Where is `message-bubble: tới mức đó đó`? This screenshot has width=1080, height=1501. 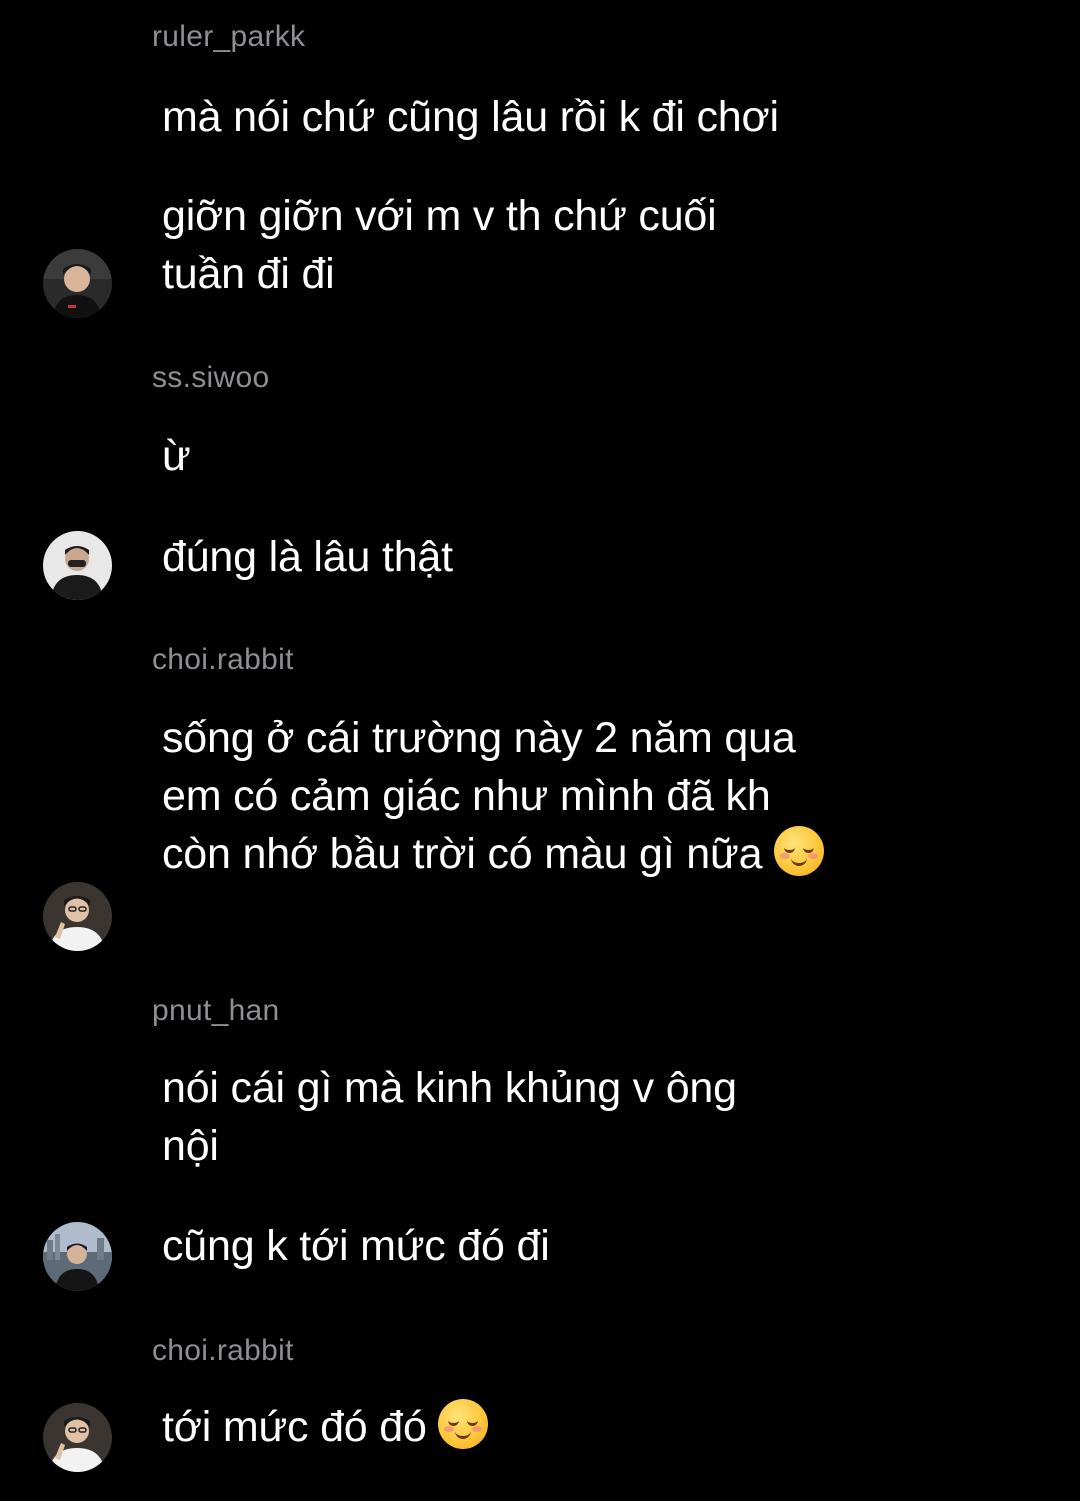 message-bubble: tới mức đó đó is located at coordinates (512, 1427).